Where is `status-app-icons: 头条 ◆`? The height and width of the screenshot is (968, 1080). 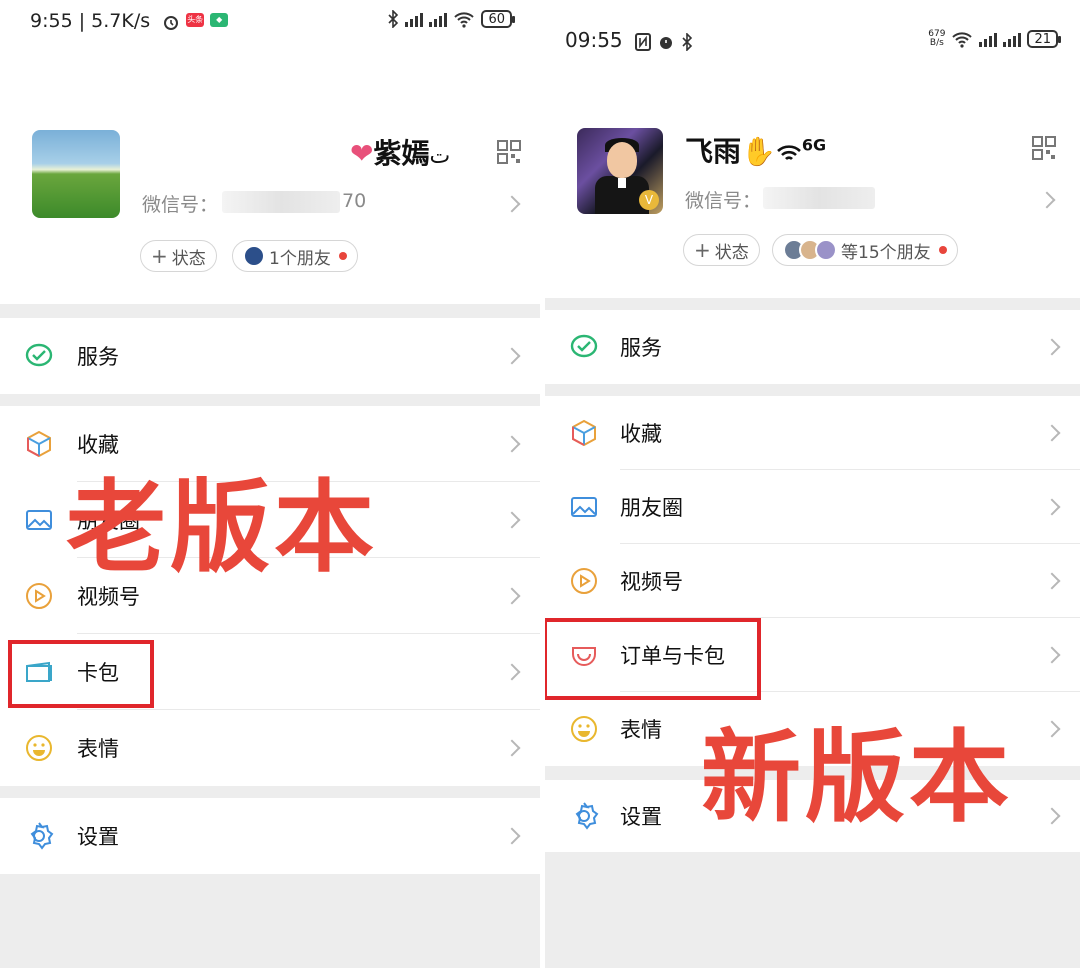
status-app-icons: 头条 ◆ is located at coordinates (195, 21).